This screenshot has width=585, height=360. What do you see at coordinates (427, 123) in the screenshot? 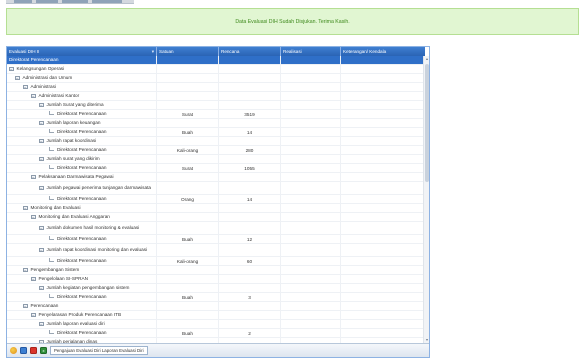
I see `scrollbar-thumb` at bounding box center [427, 123].